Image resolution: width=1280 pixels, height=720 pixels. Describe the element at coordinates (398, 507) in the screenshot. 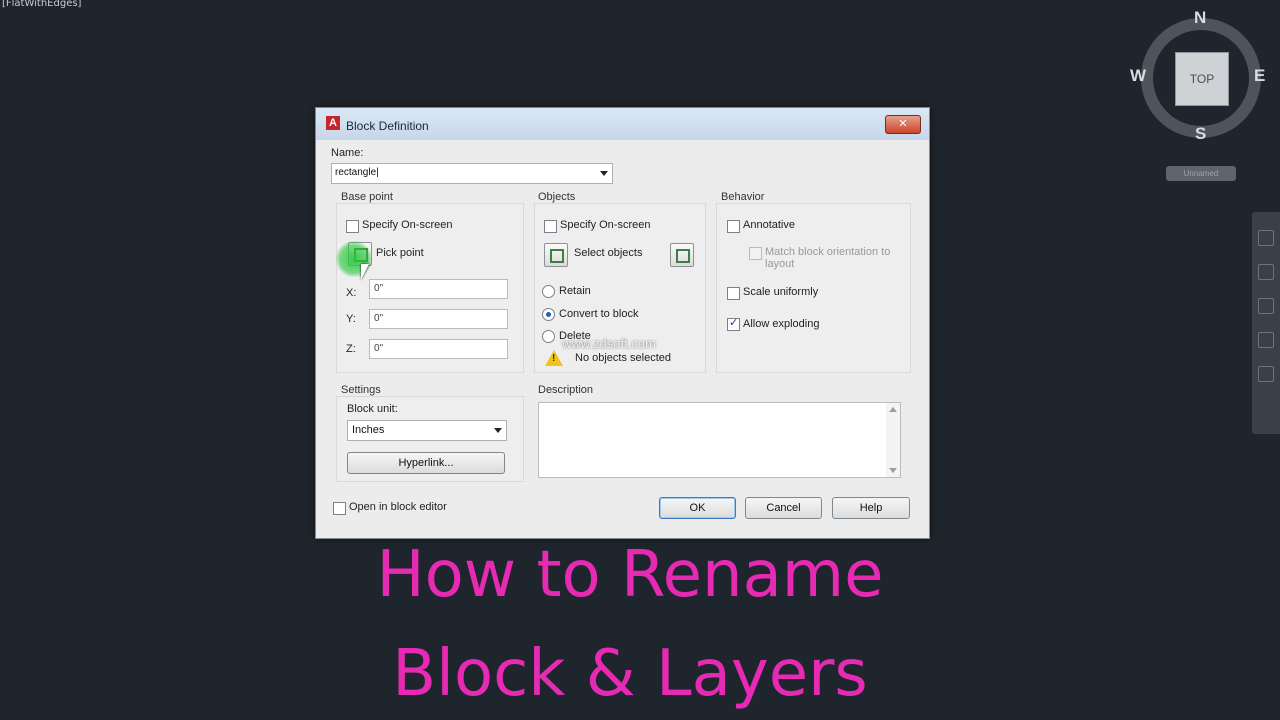

I see `open-in-block-editor-label: Open in block editor` at that location.